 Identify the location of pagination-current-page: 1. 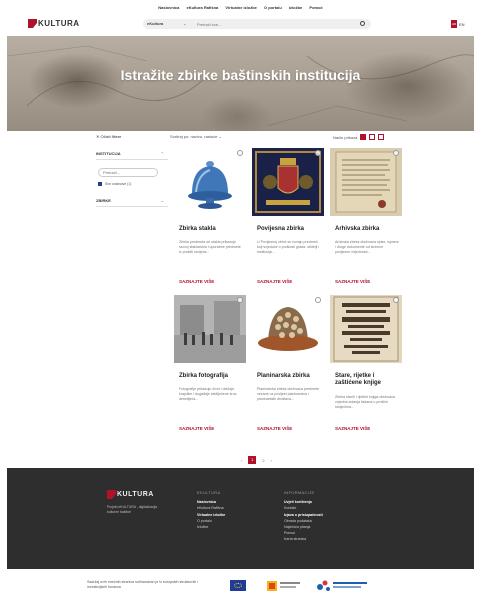
(252, 460).